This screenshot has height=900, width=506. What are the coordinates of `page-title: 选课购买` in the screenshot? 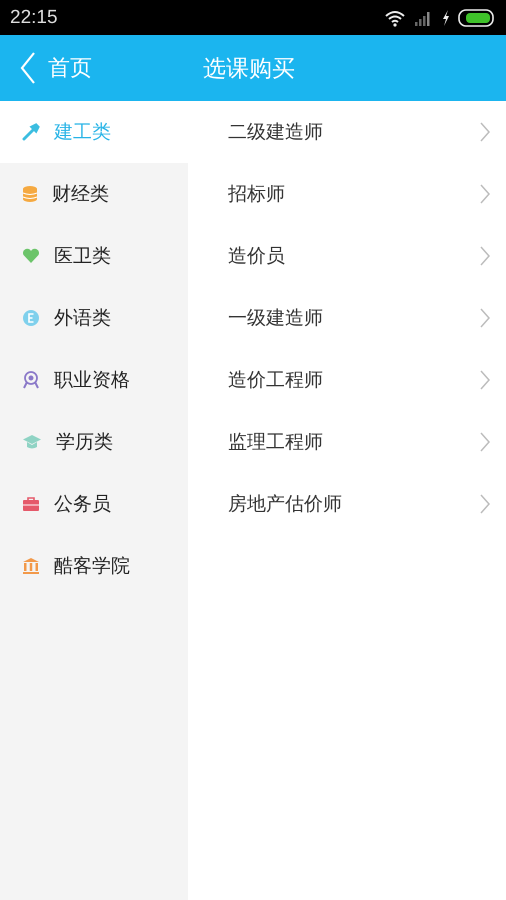 It's located at (249, 69).